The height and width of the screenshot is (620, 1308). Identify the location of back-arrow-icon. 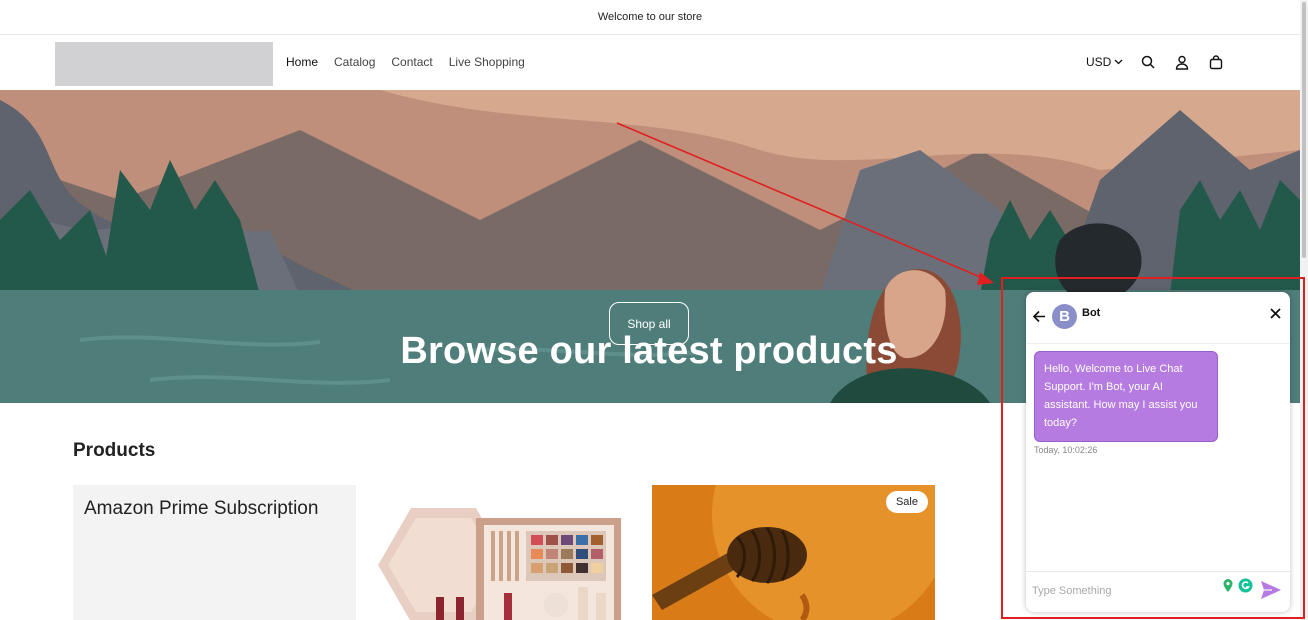
(1039, 319).